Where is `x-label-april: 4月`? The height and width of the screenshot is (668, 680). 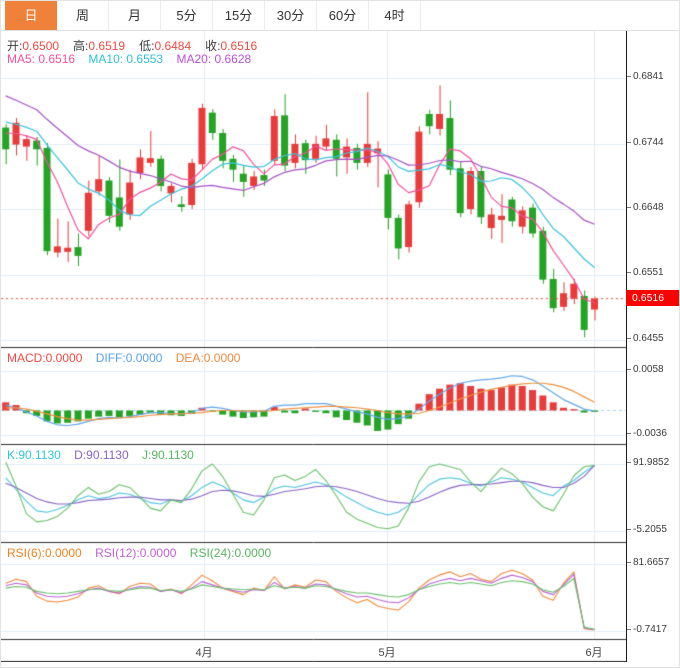 x-label-april: 4月 is located at coordinates (204, 653).